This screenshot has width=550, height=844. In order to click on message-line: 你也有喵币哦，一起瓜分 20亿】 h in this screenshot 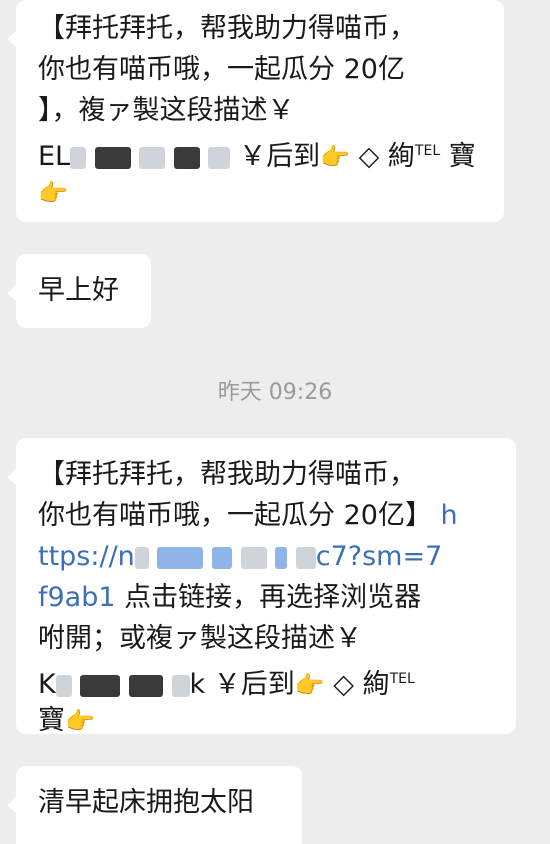, I will do `click(277, 515)`.